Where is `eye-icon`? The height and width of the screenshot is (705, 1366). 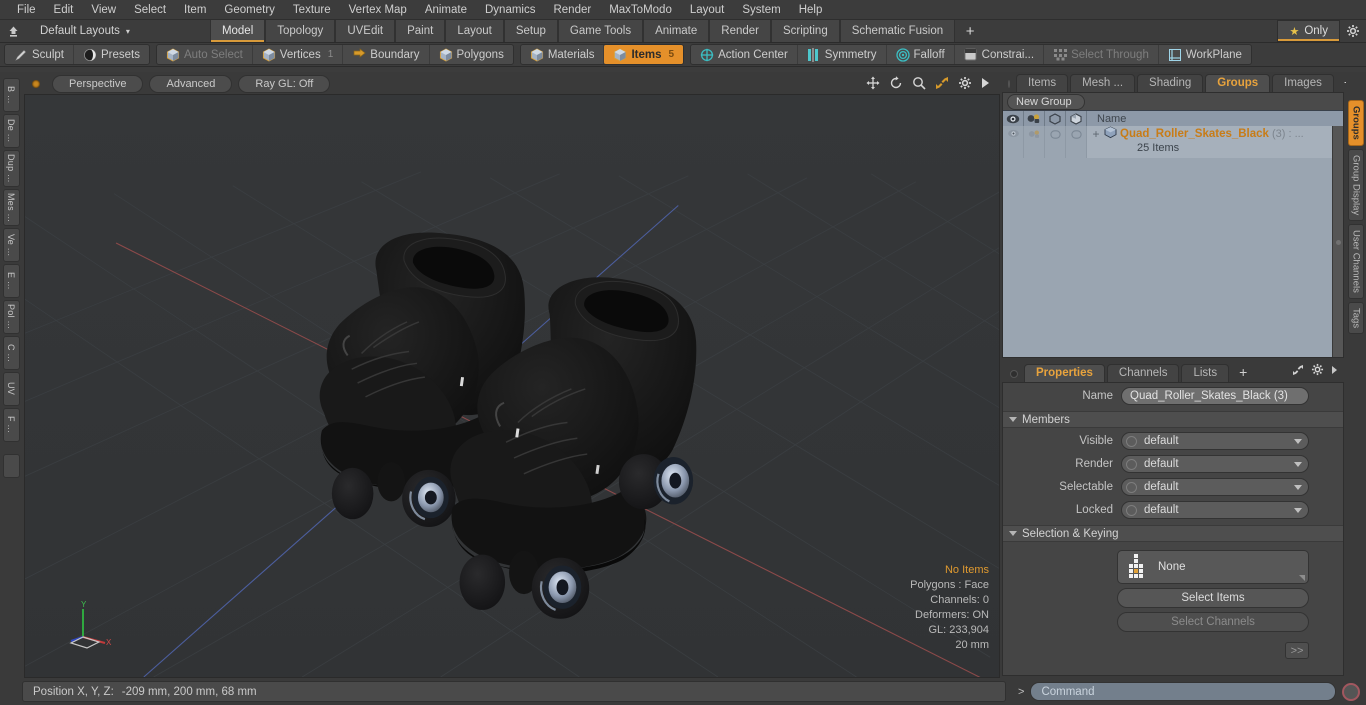
eye-icon is located at coordinates (1013, 118).